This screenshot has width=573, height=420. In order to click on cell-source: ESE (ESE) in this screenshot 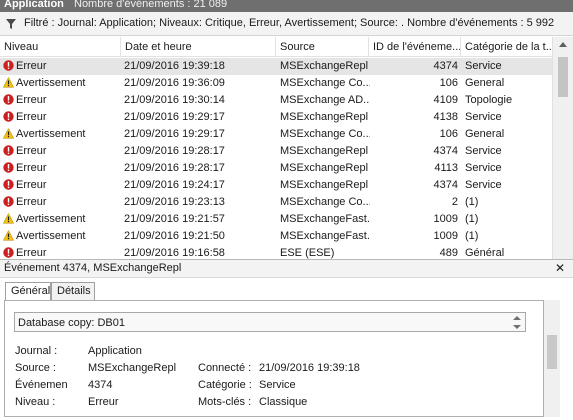, I will do `click(307, 253)`.